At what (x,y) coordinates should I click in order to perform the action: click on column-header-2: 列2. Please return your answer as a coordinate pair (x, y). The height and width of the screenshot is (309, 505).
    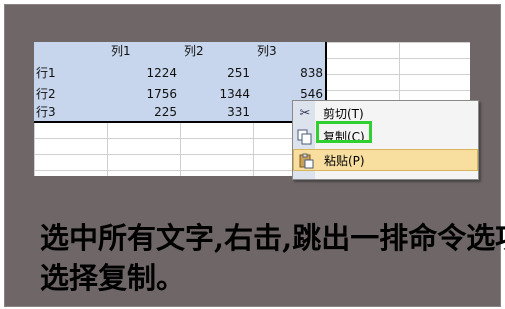
    Looking at the image, I should click on (194, 51).